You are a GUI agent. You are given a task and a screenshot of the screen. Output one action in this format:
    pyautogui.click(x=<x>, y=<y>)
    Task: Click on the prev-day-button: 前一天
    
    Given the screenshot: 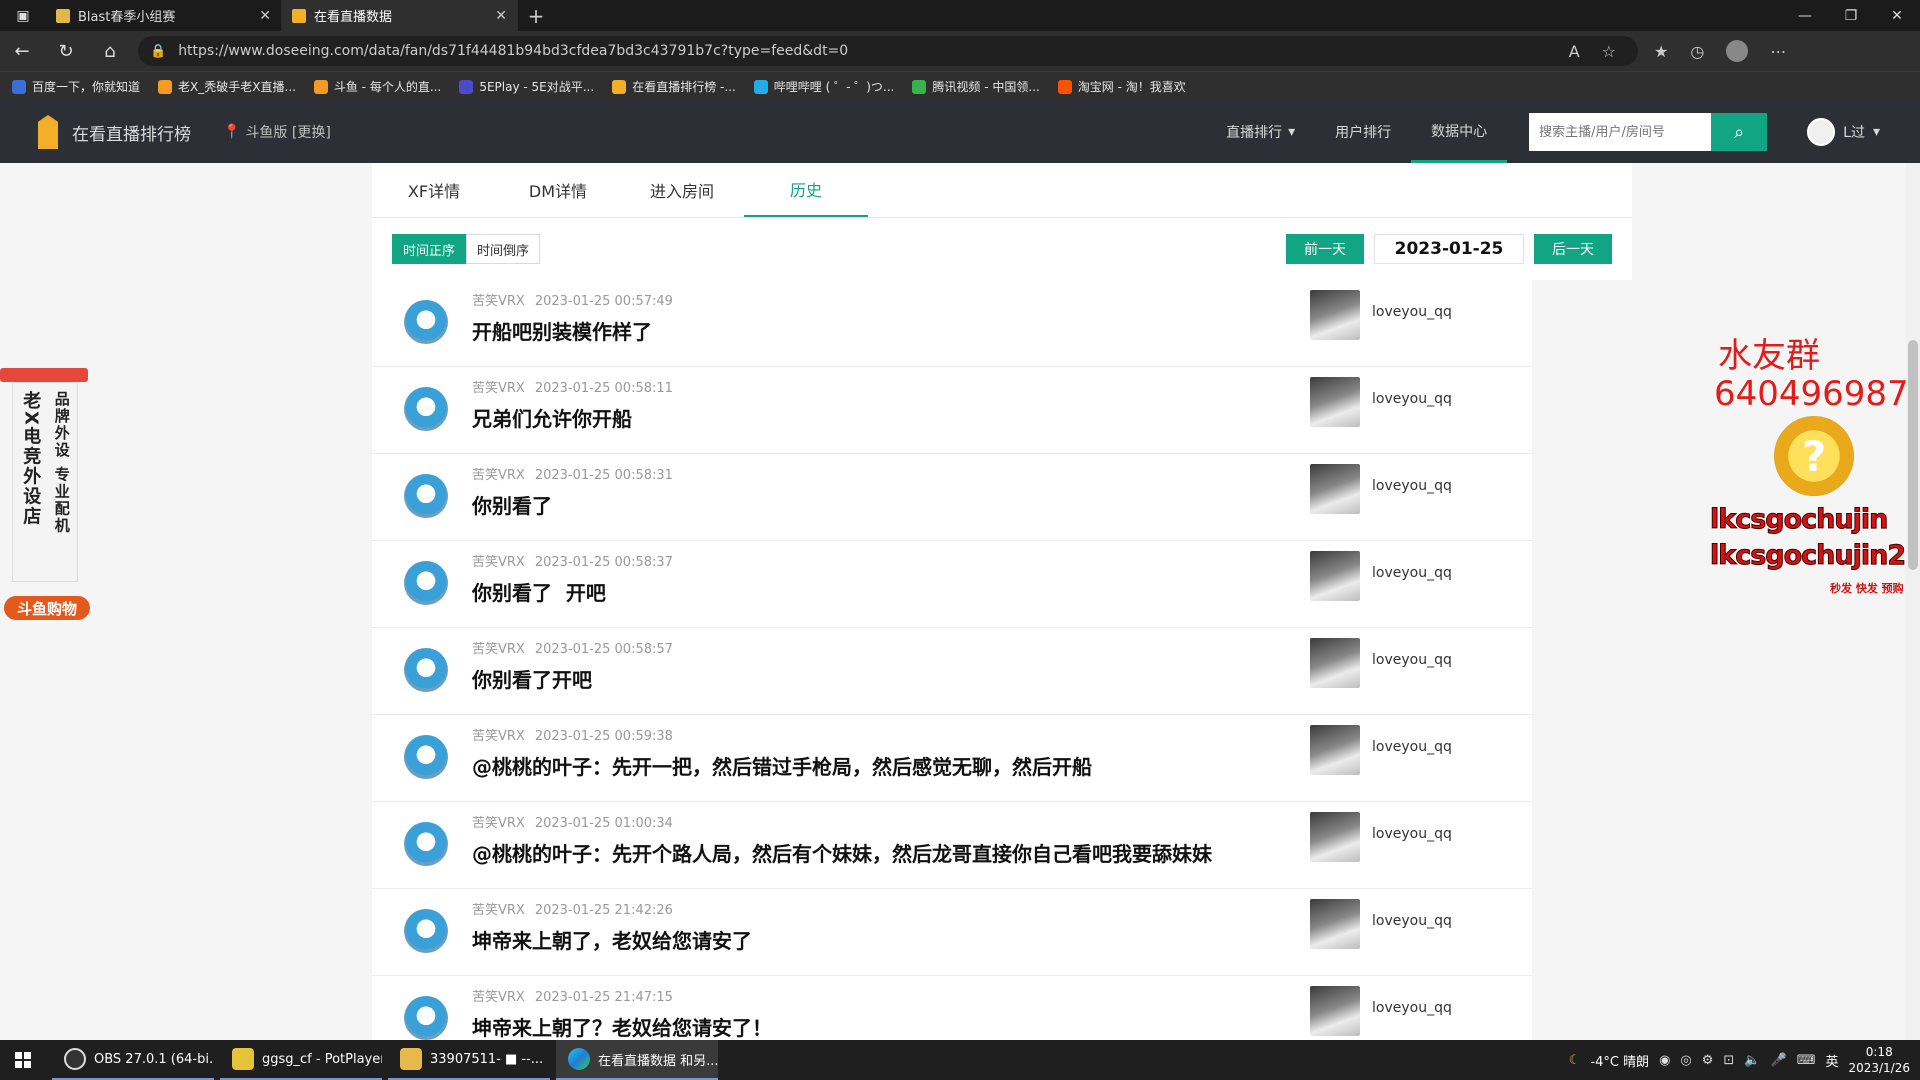 What is the action you would take?
    pyautogui.click(x=1325, y=249)
    